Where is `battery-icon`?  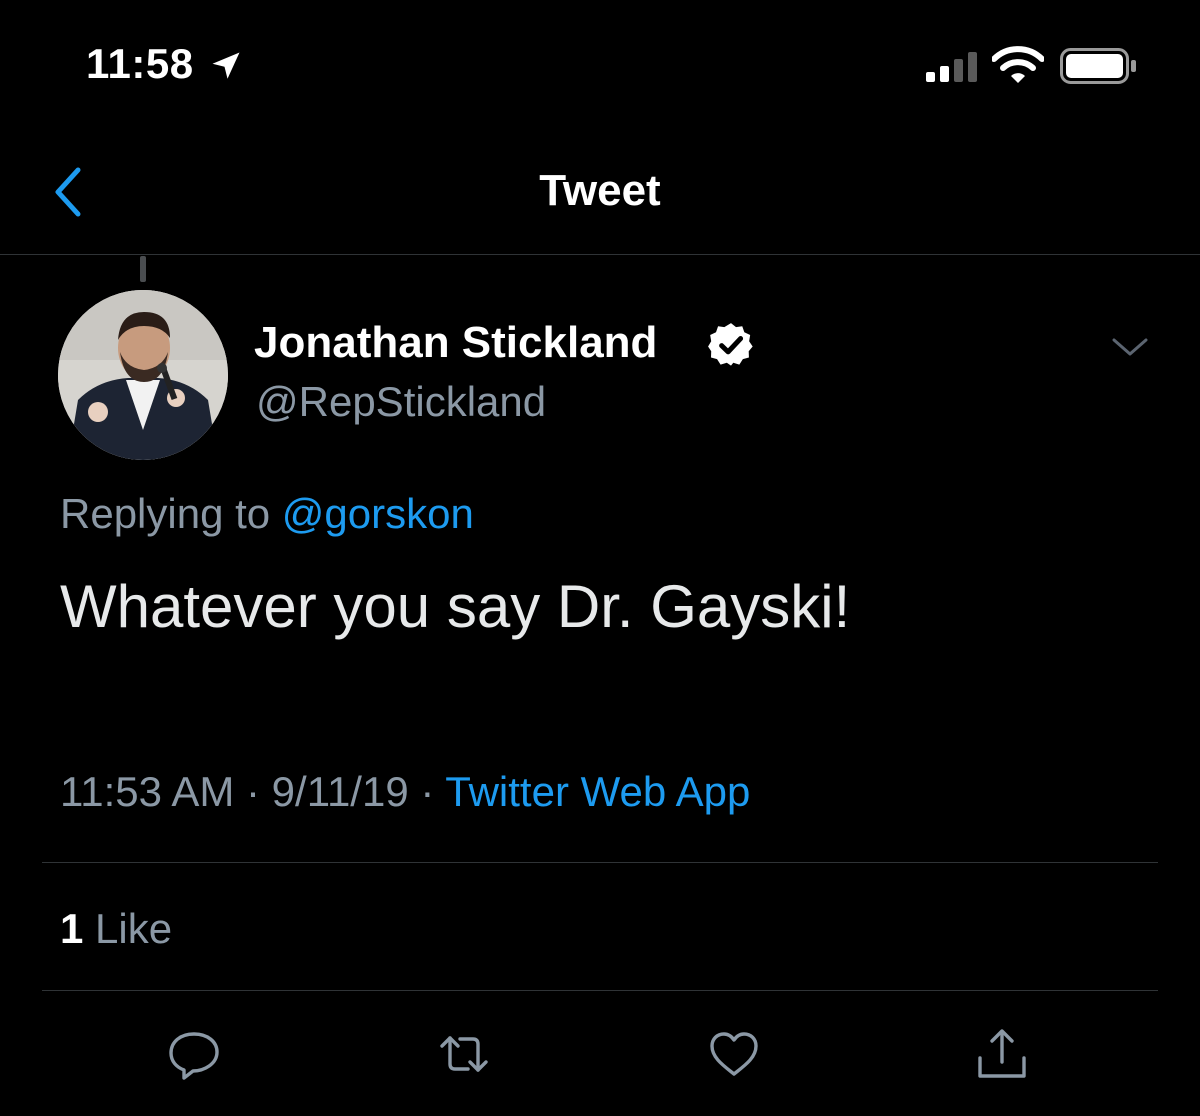
battery-icon is located at coordinates (1098, 66).